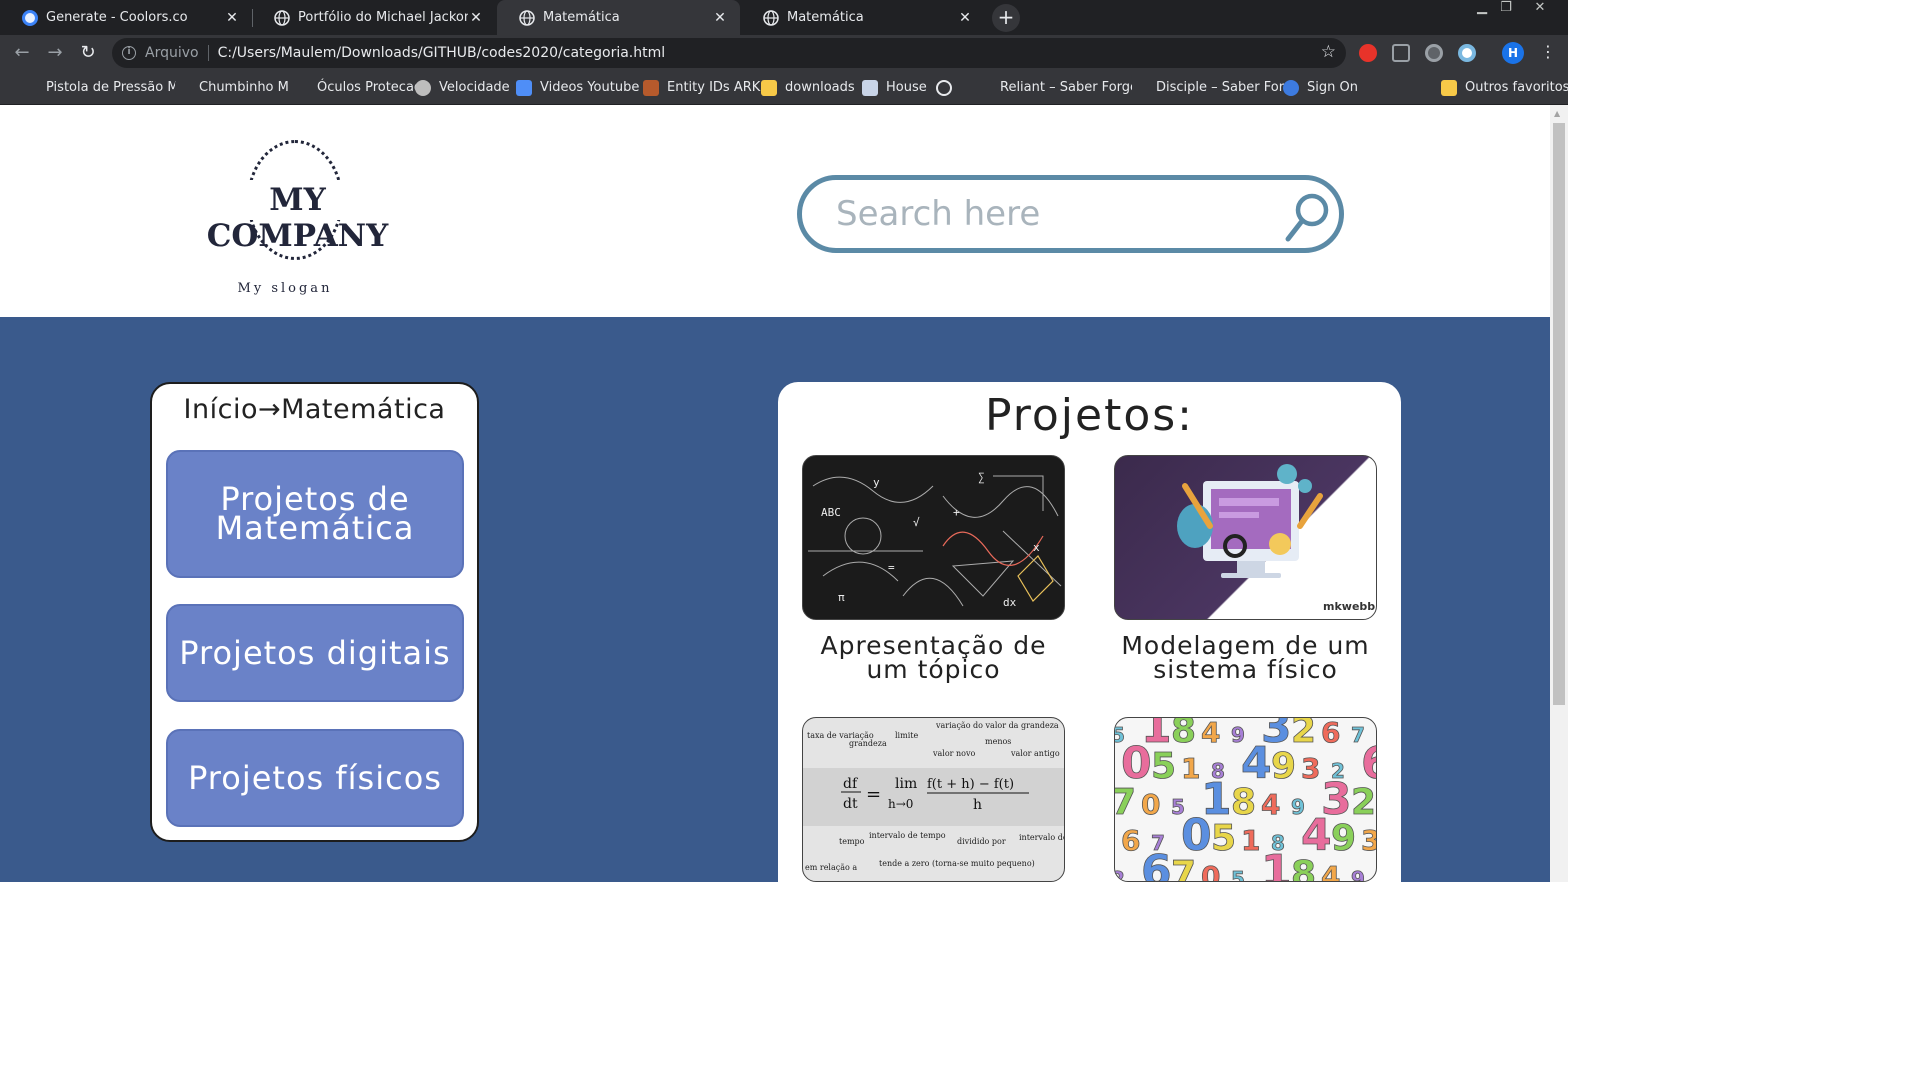 Image resolution: width=1920 pixels, height=1080 pixels. Describe the element at coordinates (285, 288) in the screenshot. I see `logo-slogan: My slogan` at that location.